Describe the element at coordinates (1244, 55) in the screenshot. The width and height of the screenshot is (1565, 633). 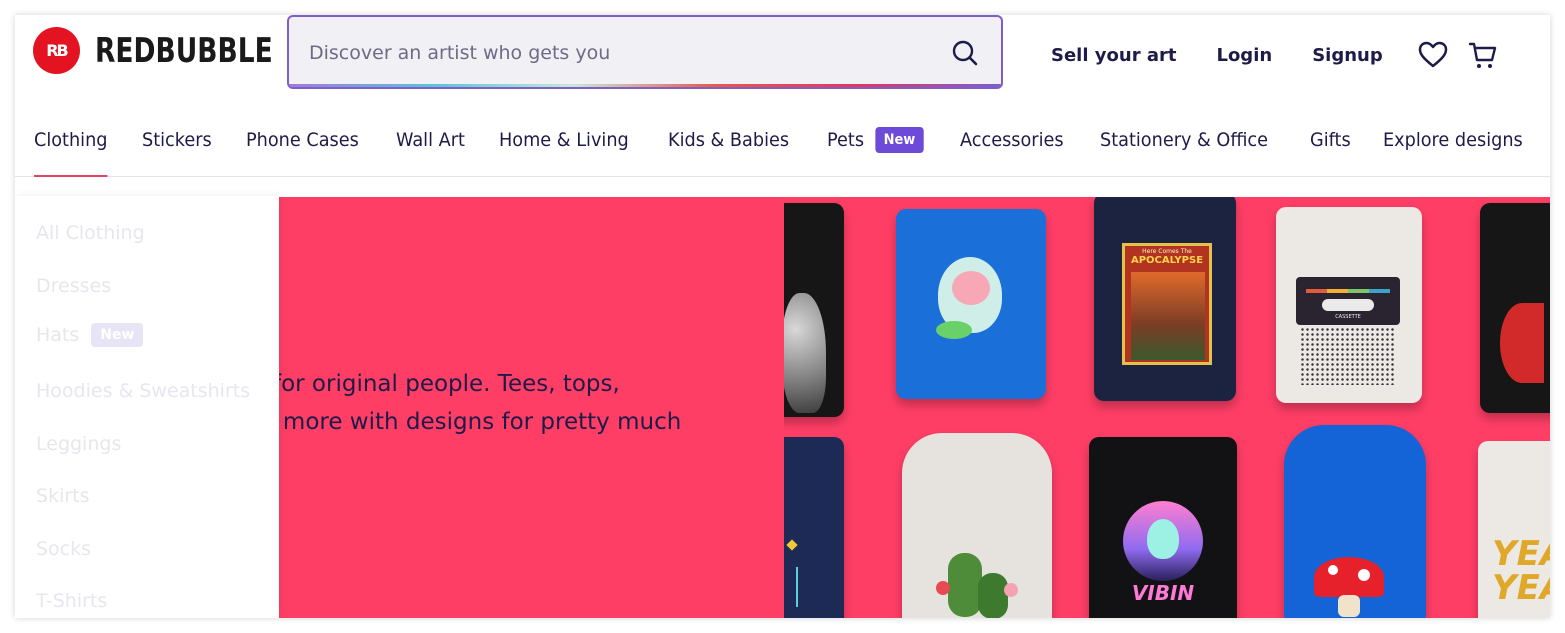
I see `login-link: Login` at that location.